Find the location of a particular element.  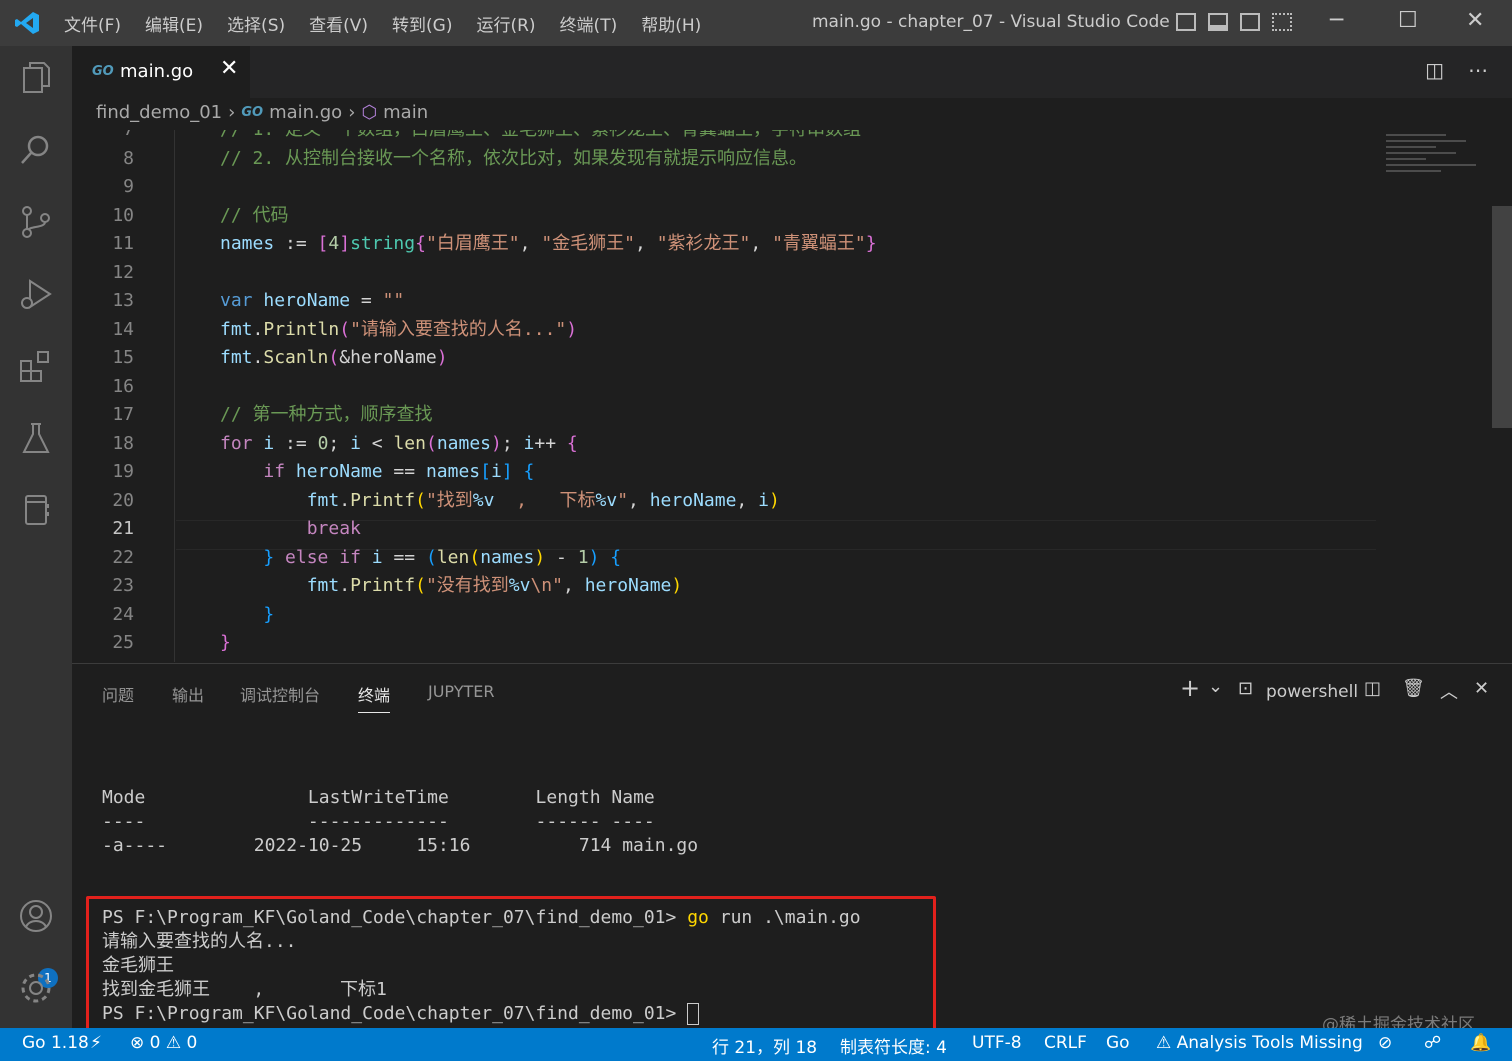

code-line: 23 fmt.Printf("没有找到%v\n", heroName) is located at coordinates (727, 586).